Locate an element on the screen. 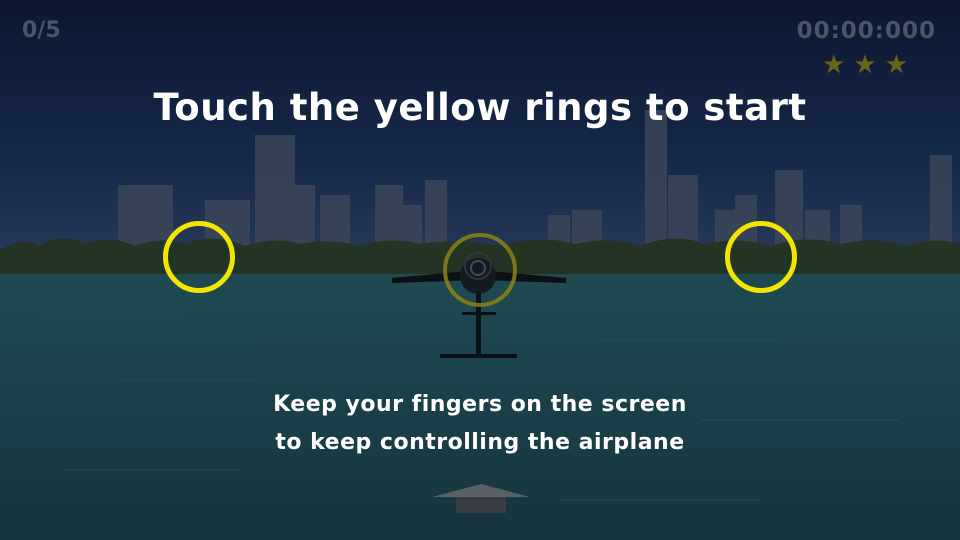  instruction-line-1: Keep your fingers on the screen is located at coordinates (480, 404).